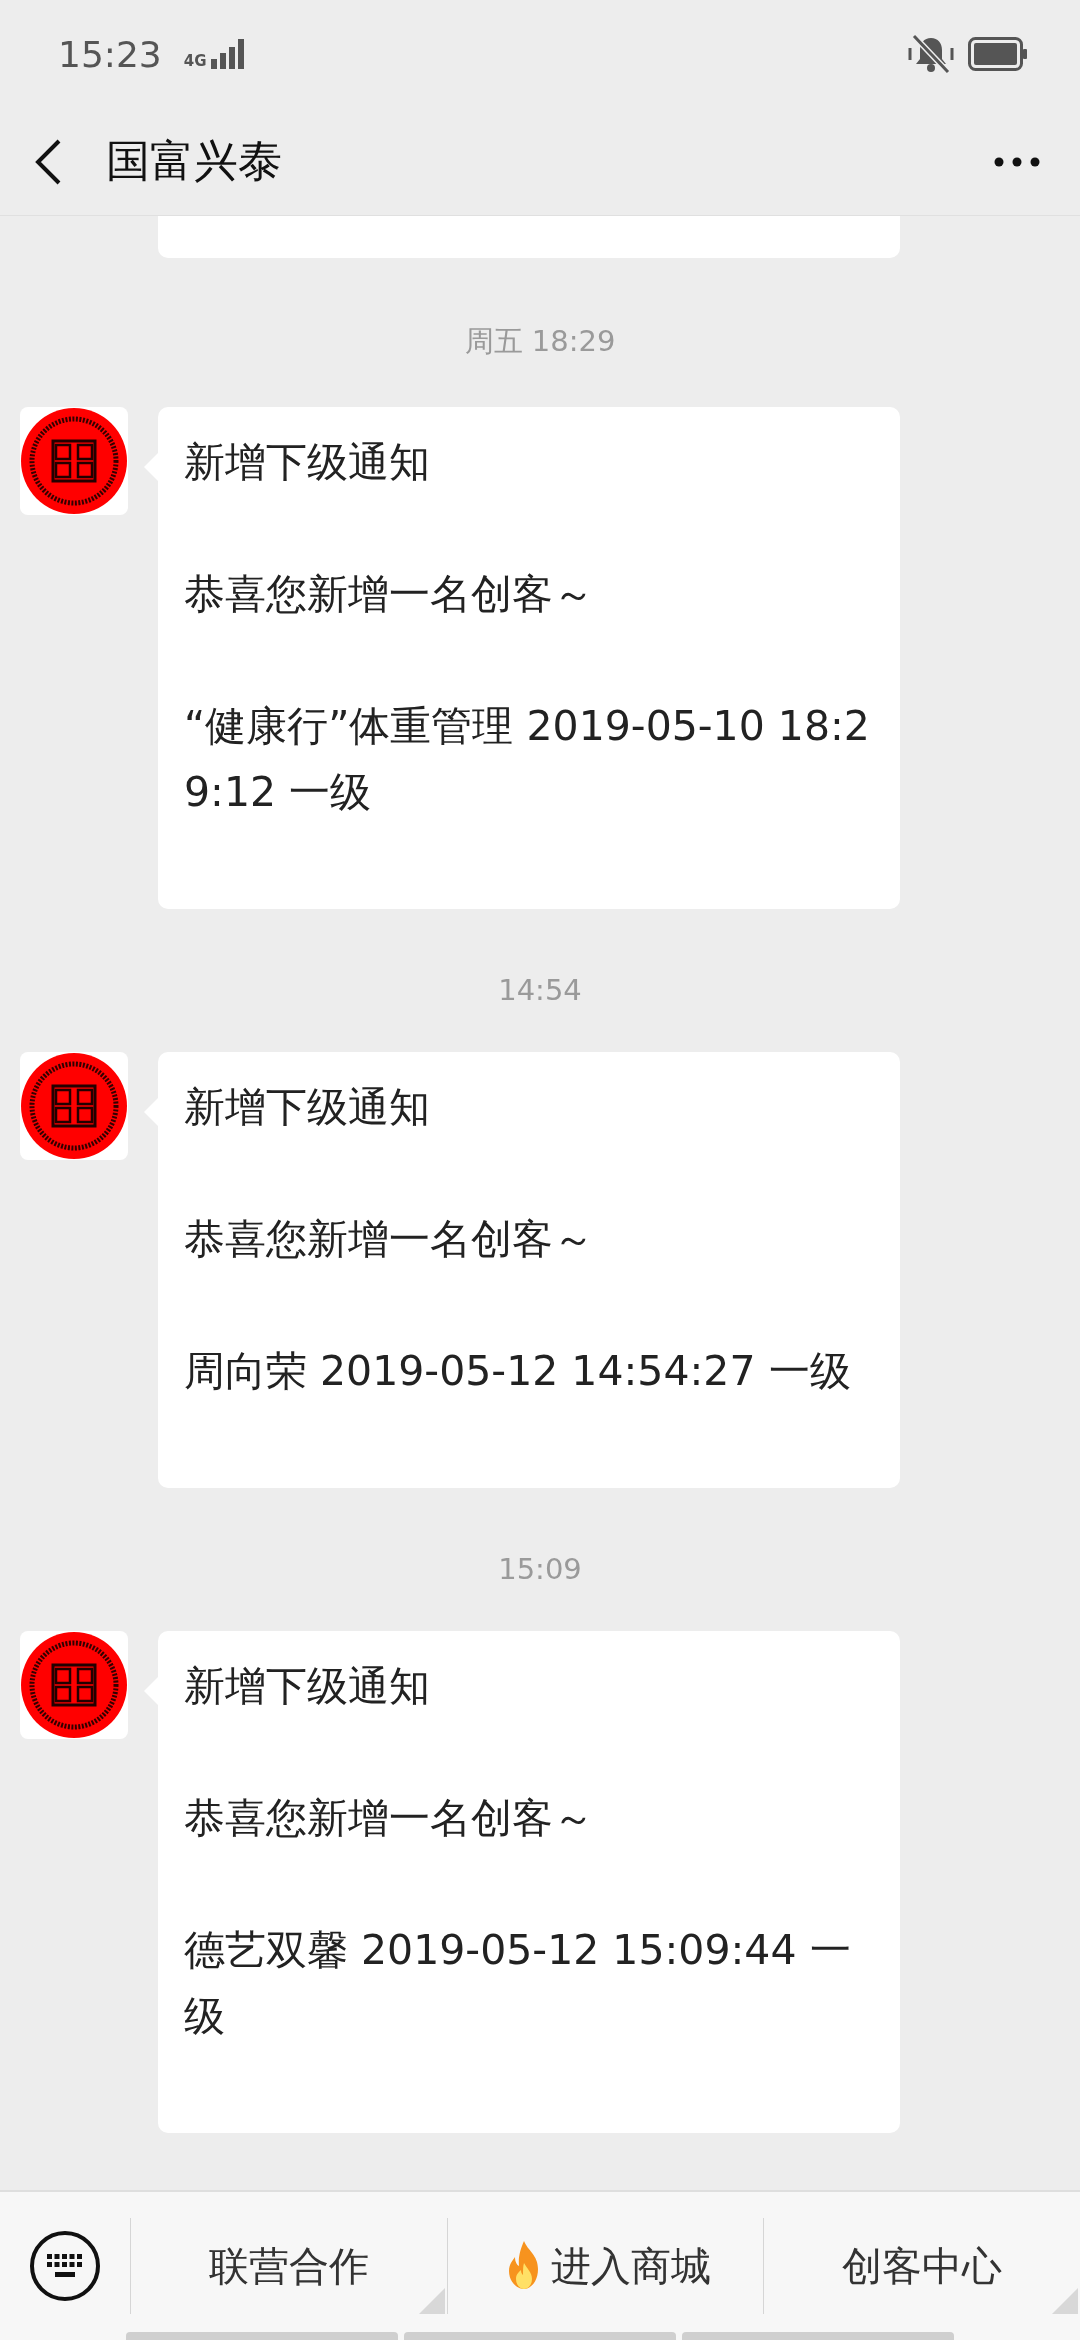 This screenshot has width=1080, height=2340. What do you see at coordinates (540, 990) in the screenshot?
I see `message-time: 14:54` at bounding box center [540, 990].